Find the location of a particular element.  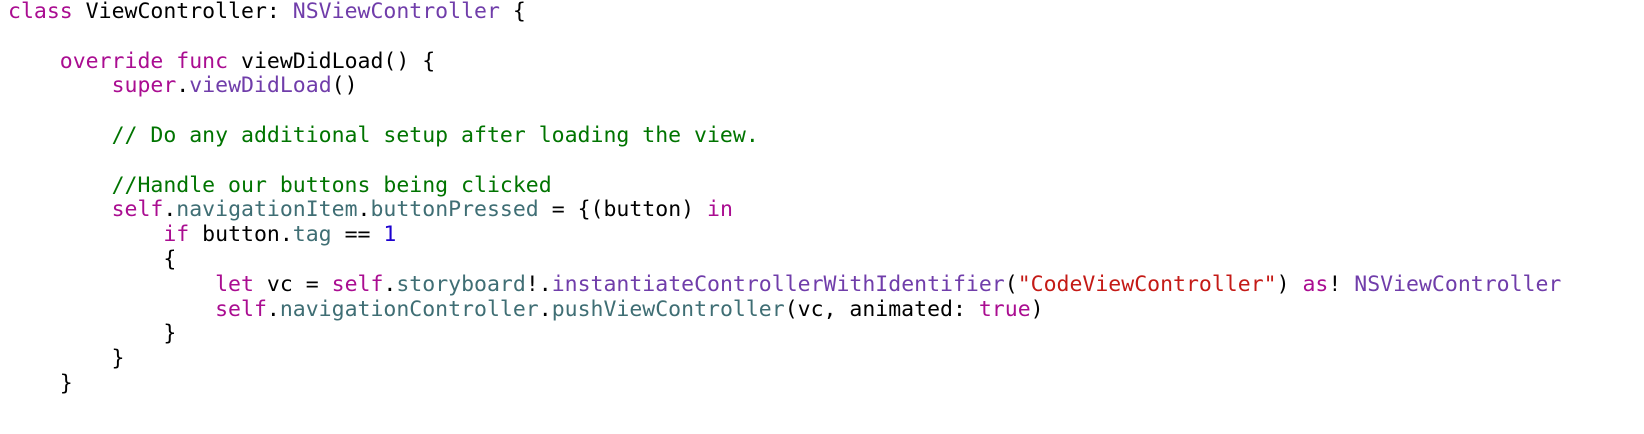

code-text: () is located at coordinates (344, 86).